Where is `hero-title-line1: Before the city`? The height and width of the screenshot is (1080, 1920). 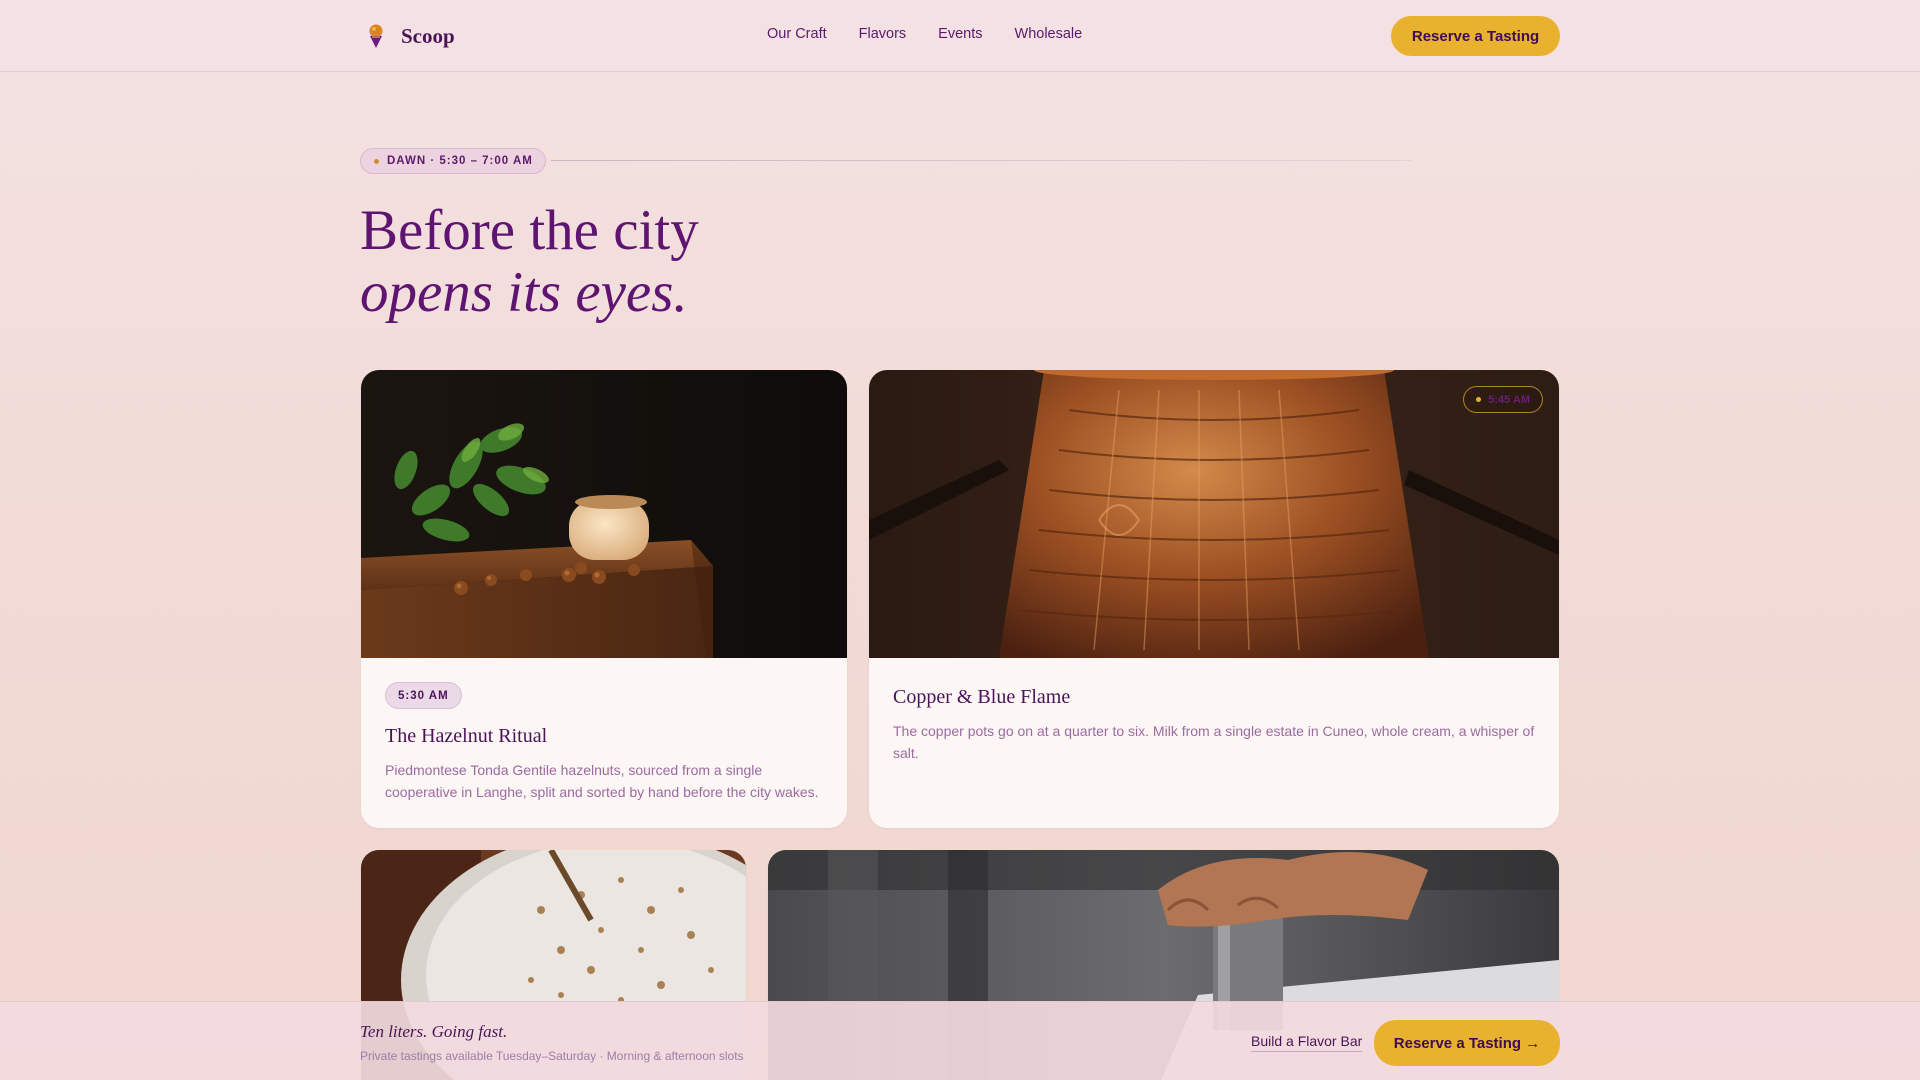
hero-title-line1: Before the city is located at coordinates (529, 230).